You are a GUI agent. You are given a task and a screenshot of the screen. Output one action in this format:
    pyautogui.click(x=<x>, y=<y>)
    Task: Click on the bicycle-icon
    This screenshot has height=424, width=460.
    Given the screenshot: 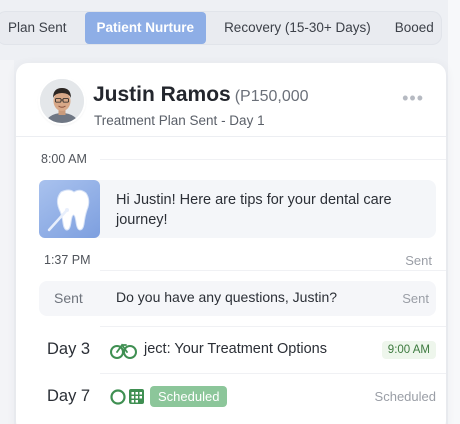 What is the action you would take?
    pyautogui.click(x=124, y=350)
    